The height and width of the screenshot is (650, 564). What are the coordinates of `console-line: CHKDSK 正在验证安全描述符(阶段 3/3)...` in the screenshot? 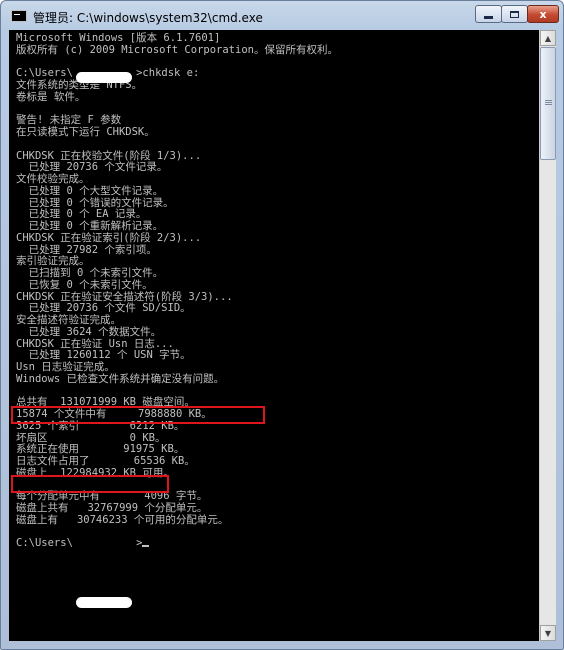 It's located at (124, 296).